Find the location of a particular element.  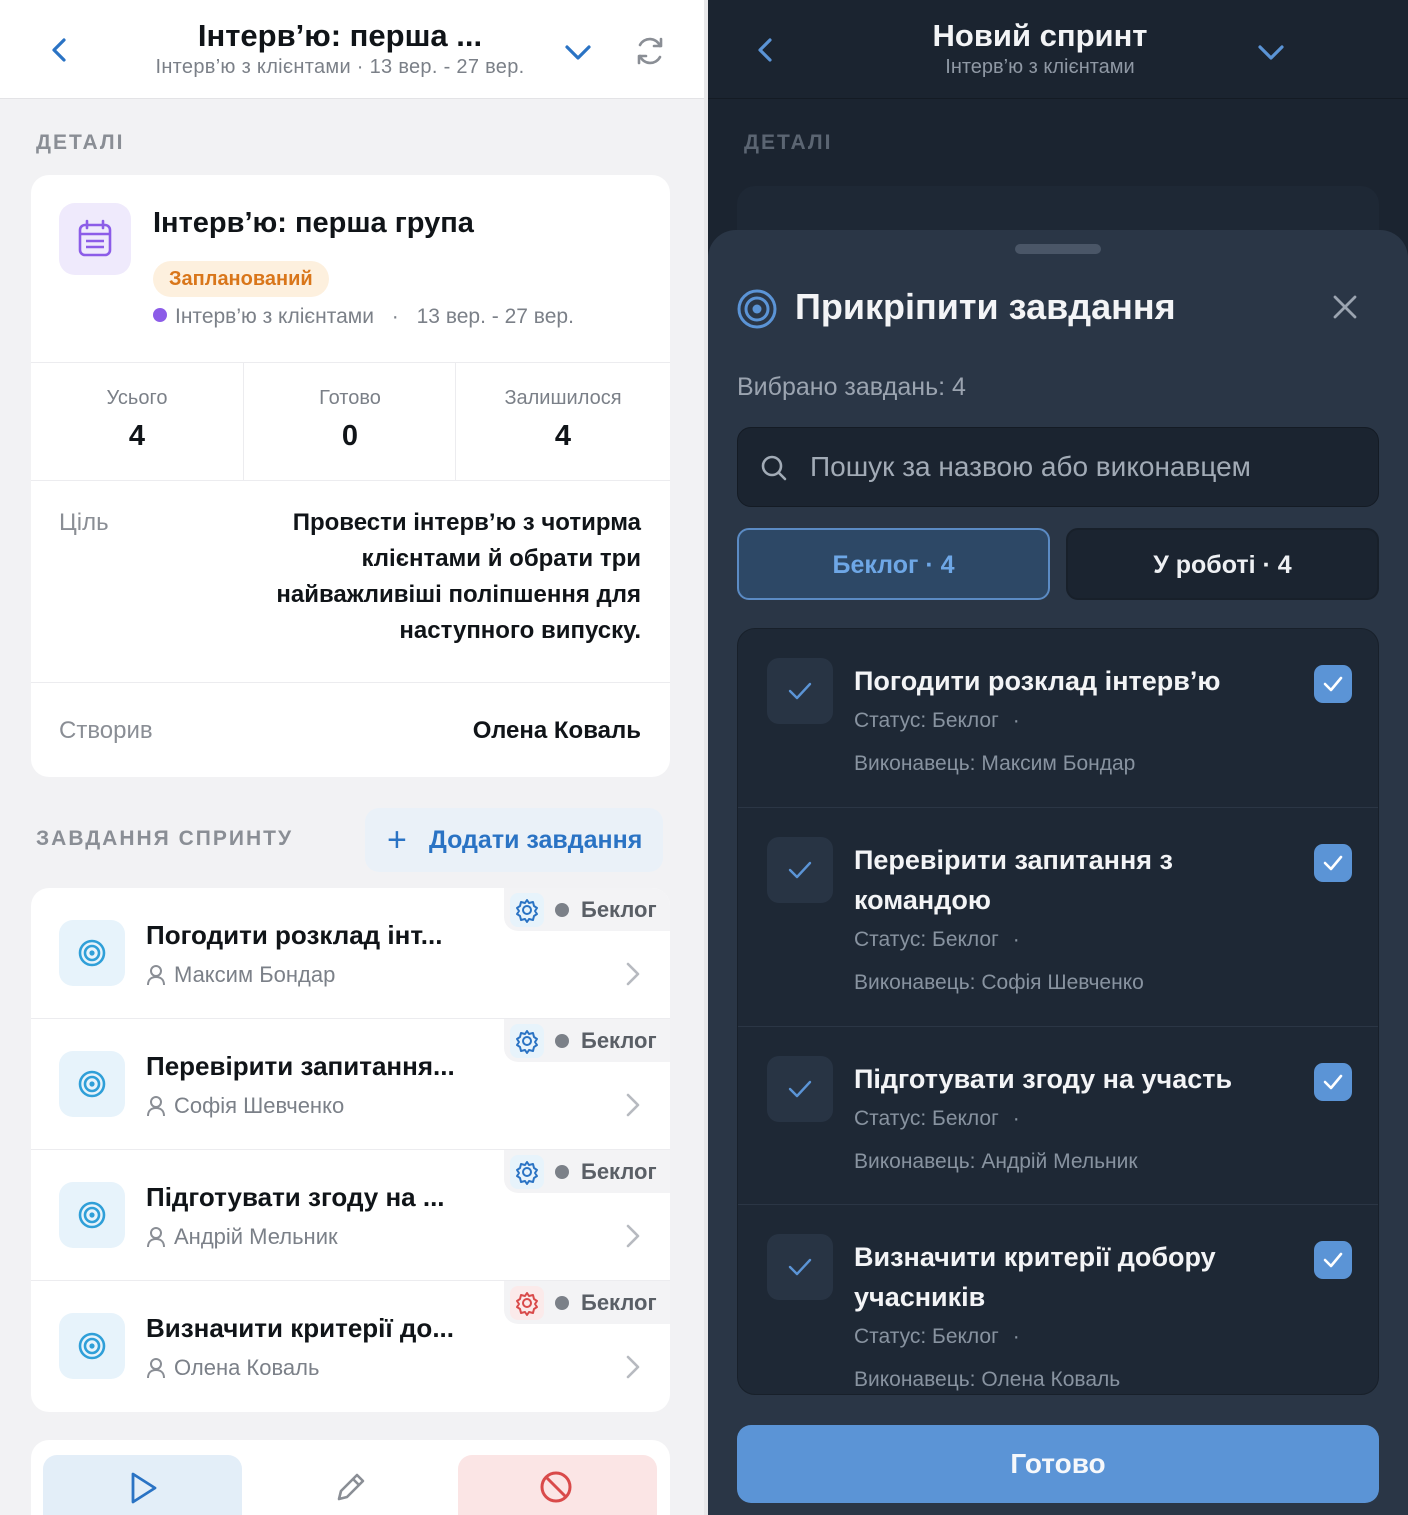

tab-backlog: Беклог · 4 is located at coordinates (893, 564).